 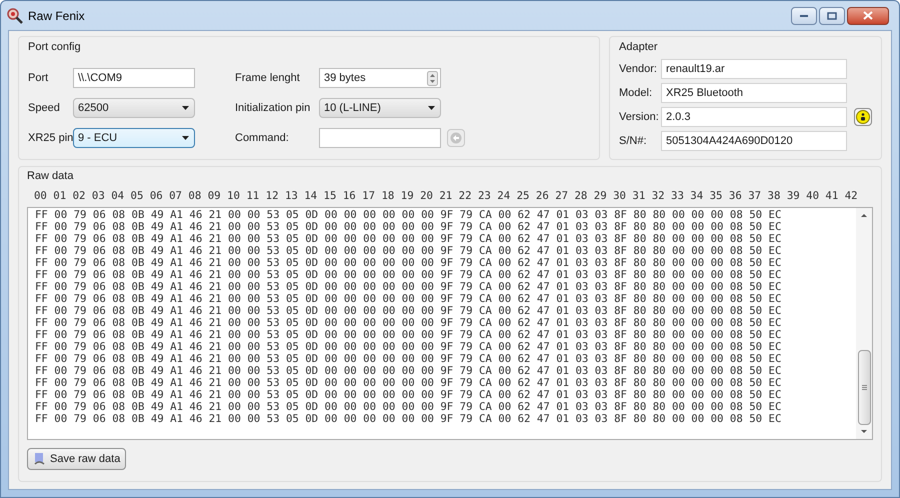 I want to click on grip-icon, so click(x=864, y=387).